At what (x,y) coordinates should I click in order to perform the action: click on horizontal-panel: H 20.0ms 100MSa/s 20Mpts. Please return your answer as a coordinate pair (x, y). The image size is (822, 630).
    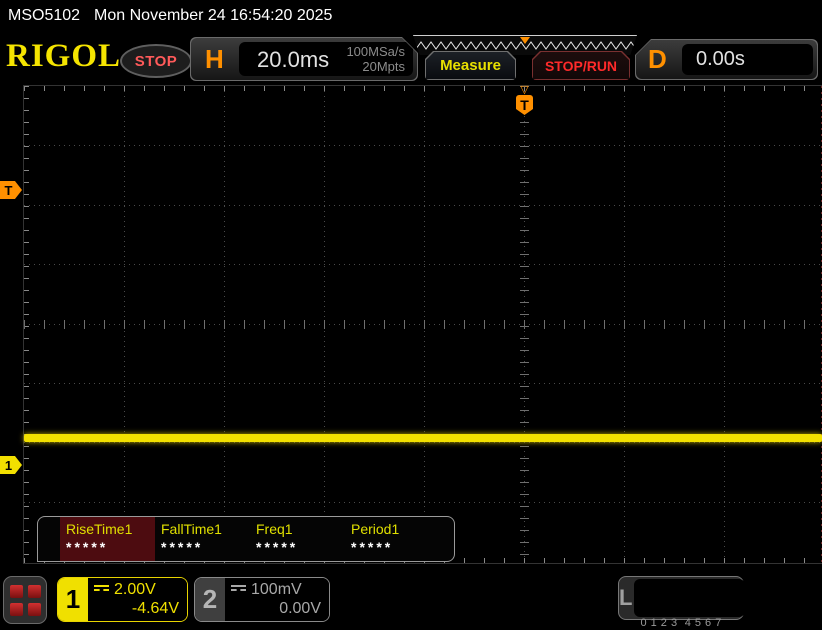
    Looking at the image, I should click on (304, 59).